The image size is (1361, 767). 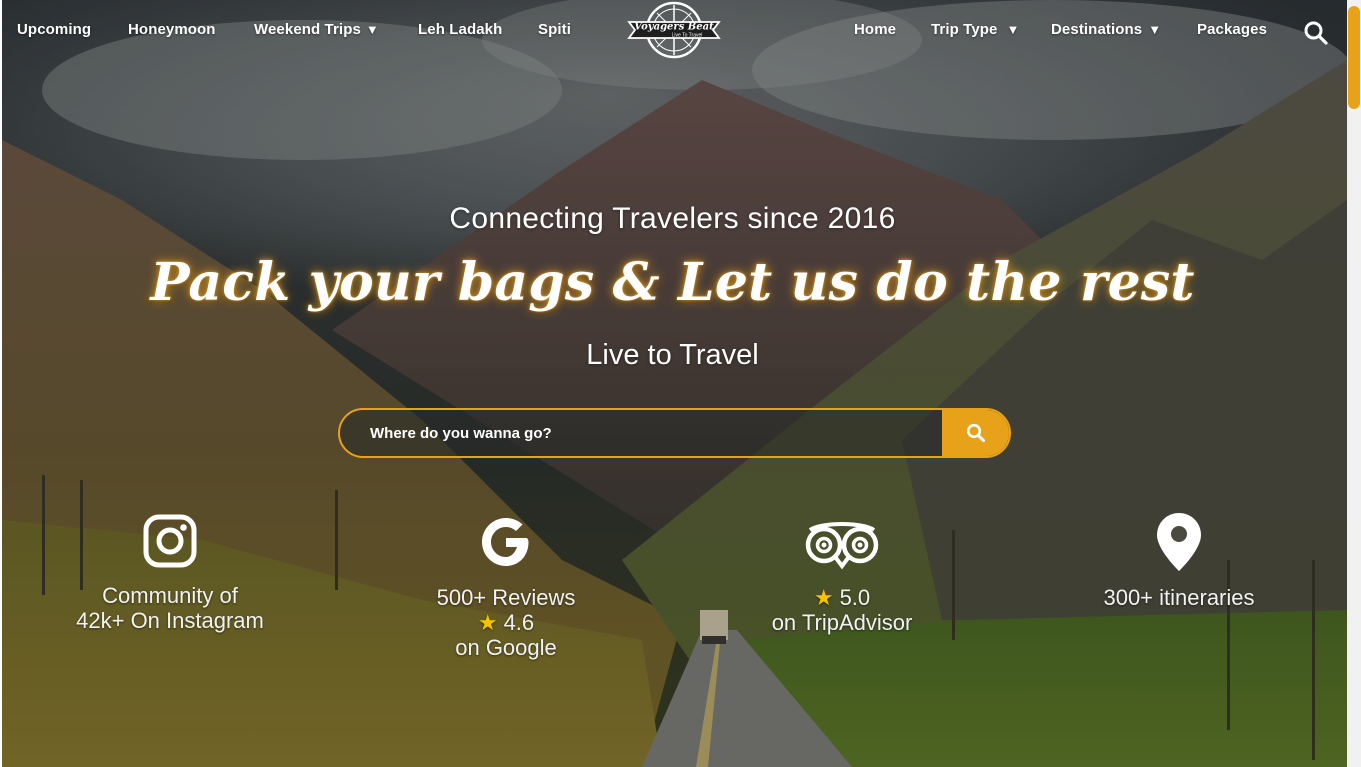 What do you see at coordinates (842, 546) in the screenshot?
I see `tripadvisor-icon` at bounding box center [842, 546].